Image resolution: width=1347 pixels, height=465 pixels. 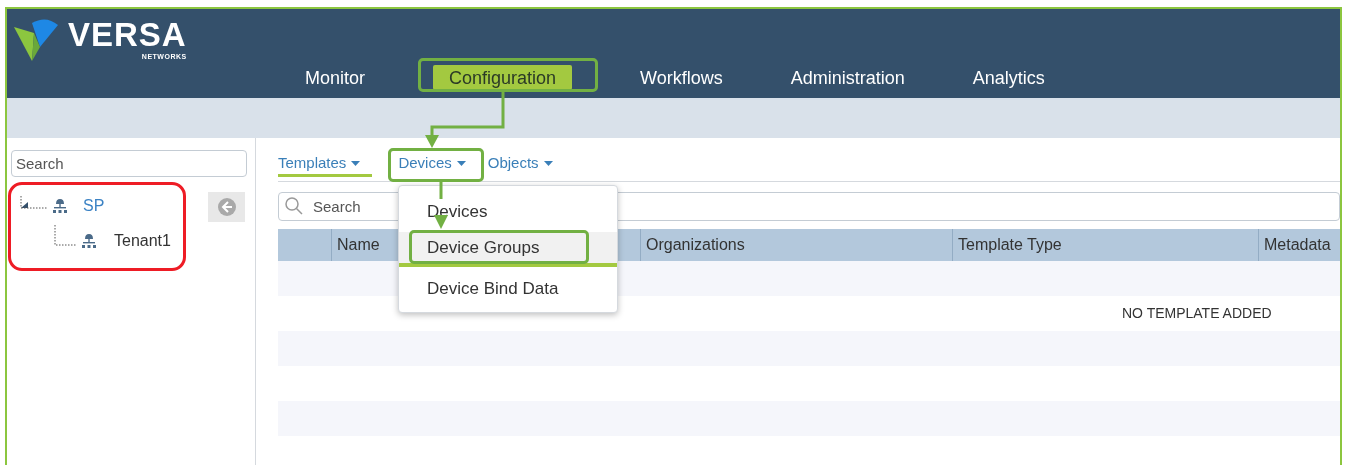 I want to click on nav-tab: Monitor, so click(x=335, y=77).